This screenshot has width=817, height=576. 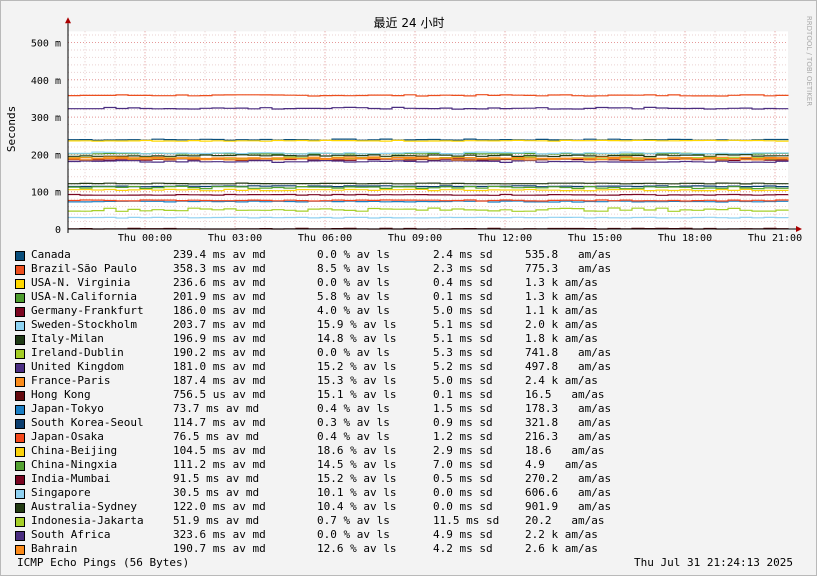 What do you see at coordinates (46, 193) in the screenshot?
I see `y-tick-label: 100 m` at bounding box center [46, 193].